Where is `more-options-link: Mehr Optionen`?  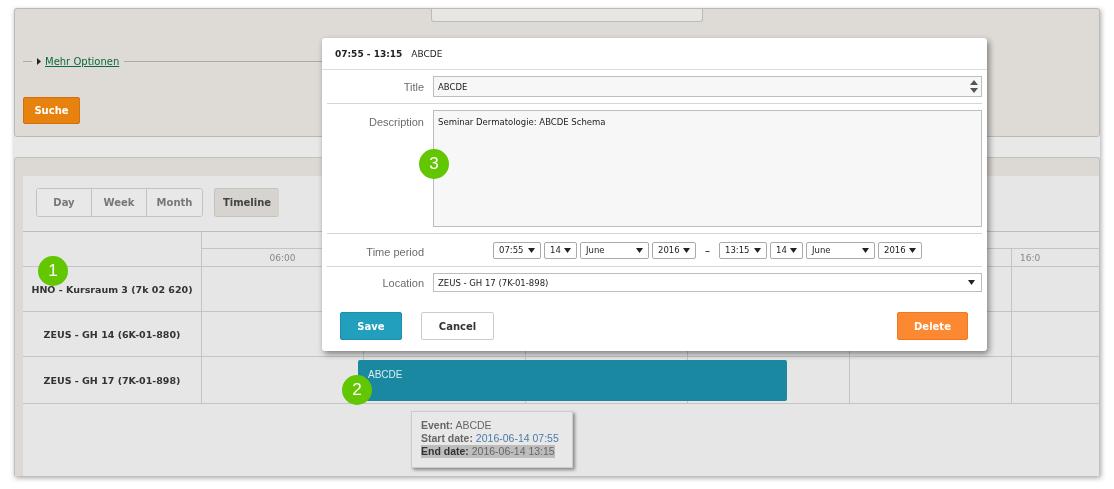 more-options-link: Mehr Optionen is located at coordinates (82, 61).